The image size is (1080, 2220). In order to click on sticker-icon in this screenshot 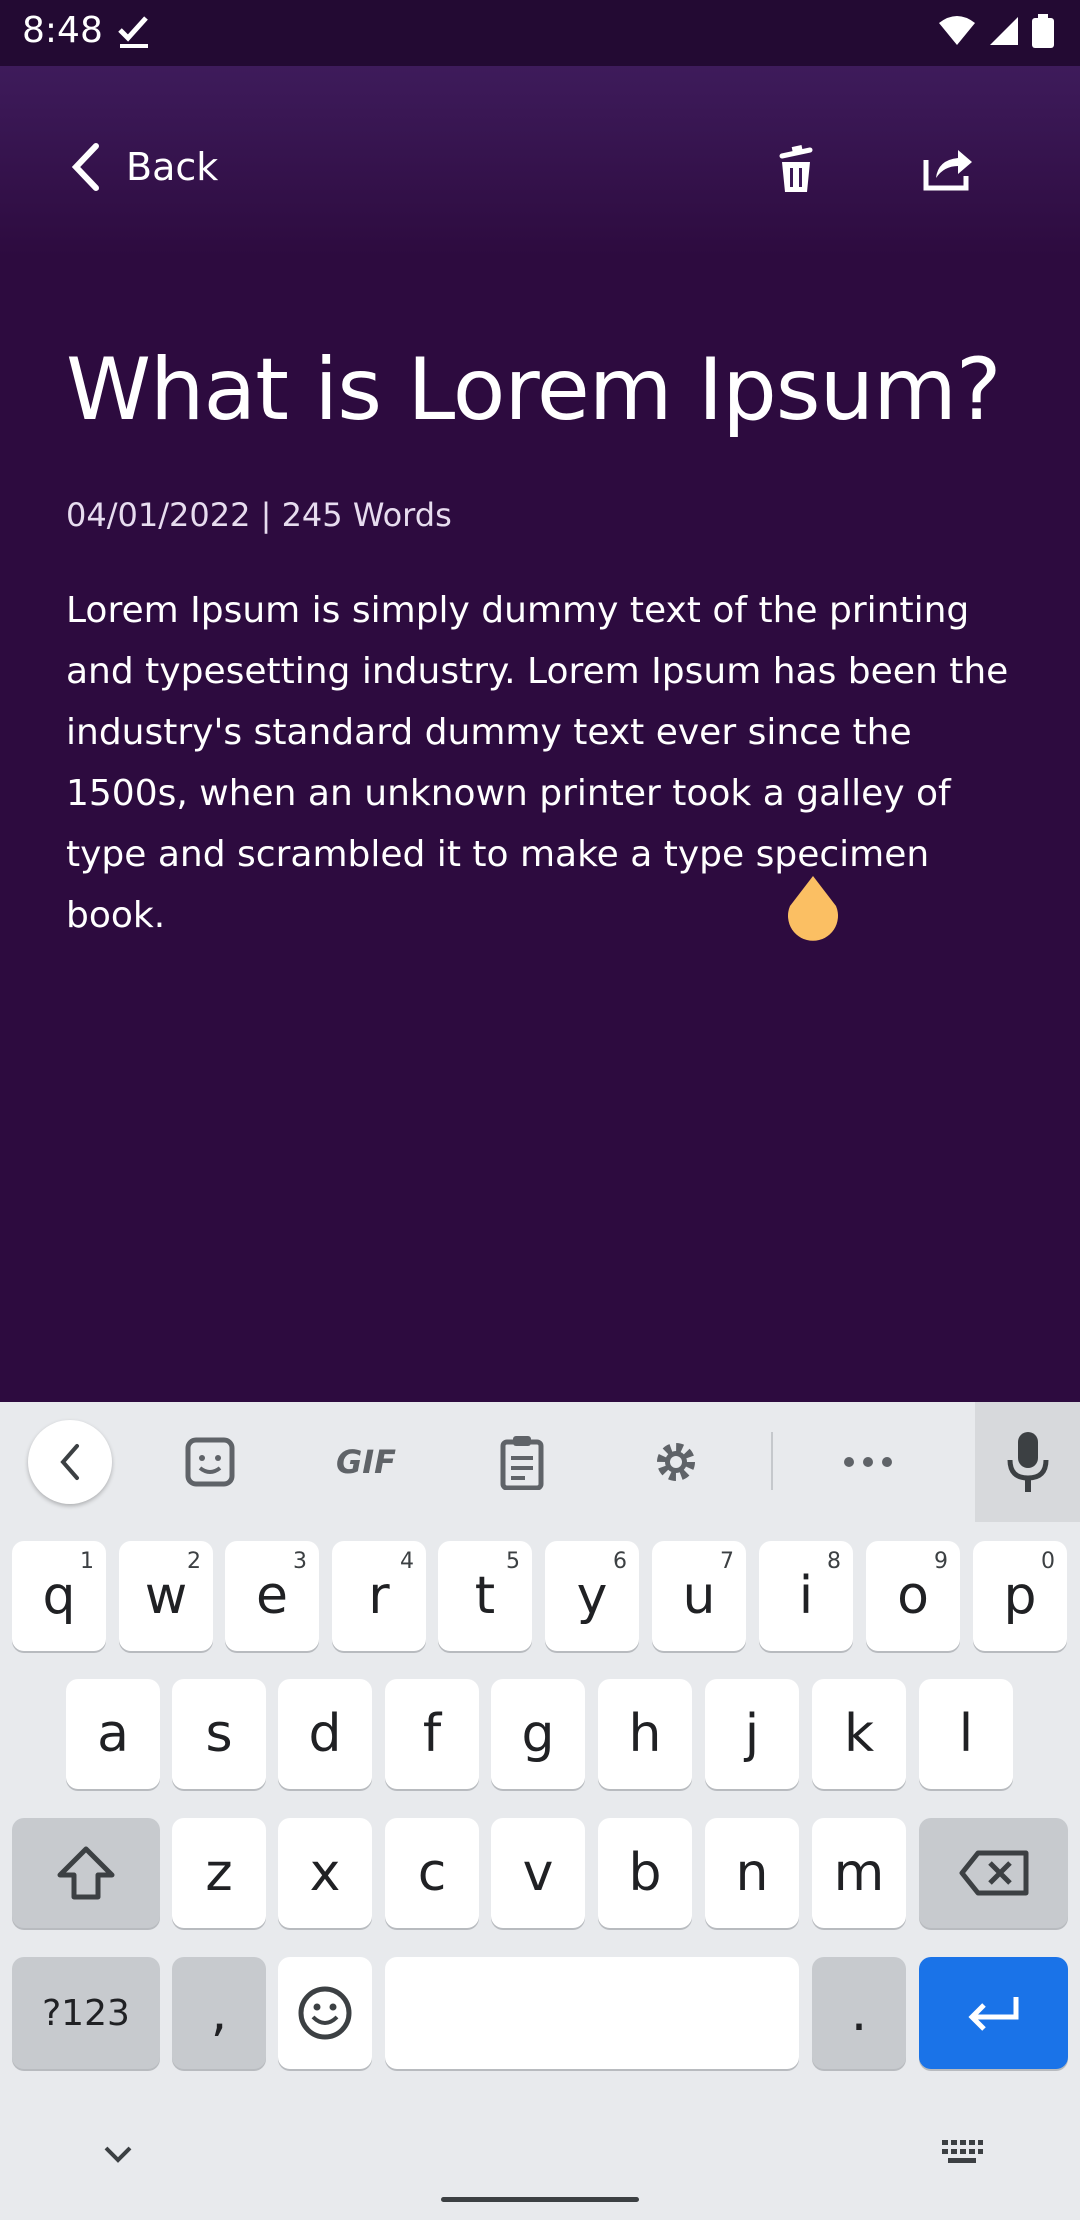, I will do `click(210, 1462)`.